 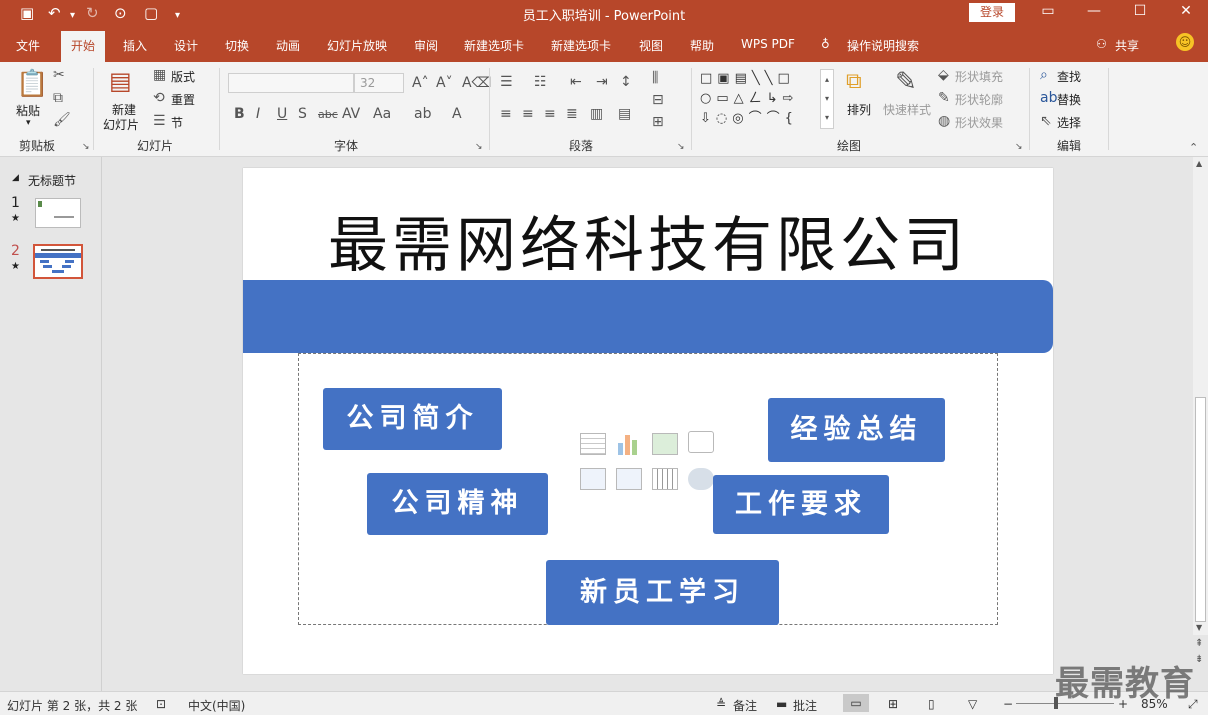 What do you see at coordinates (1127, 45) in the screenshot?
I see `share-button: 共享` at bounding box center [1127, 45].